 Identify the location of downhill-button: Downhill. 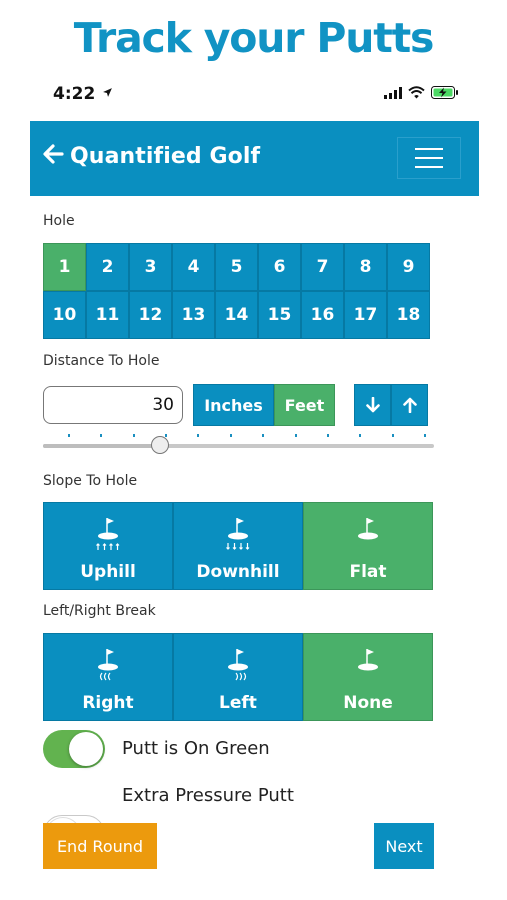
(238, 546).